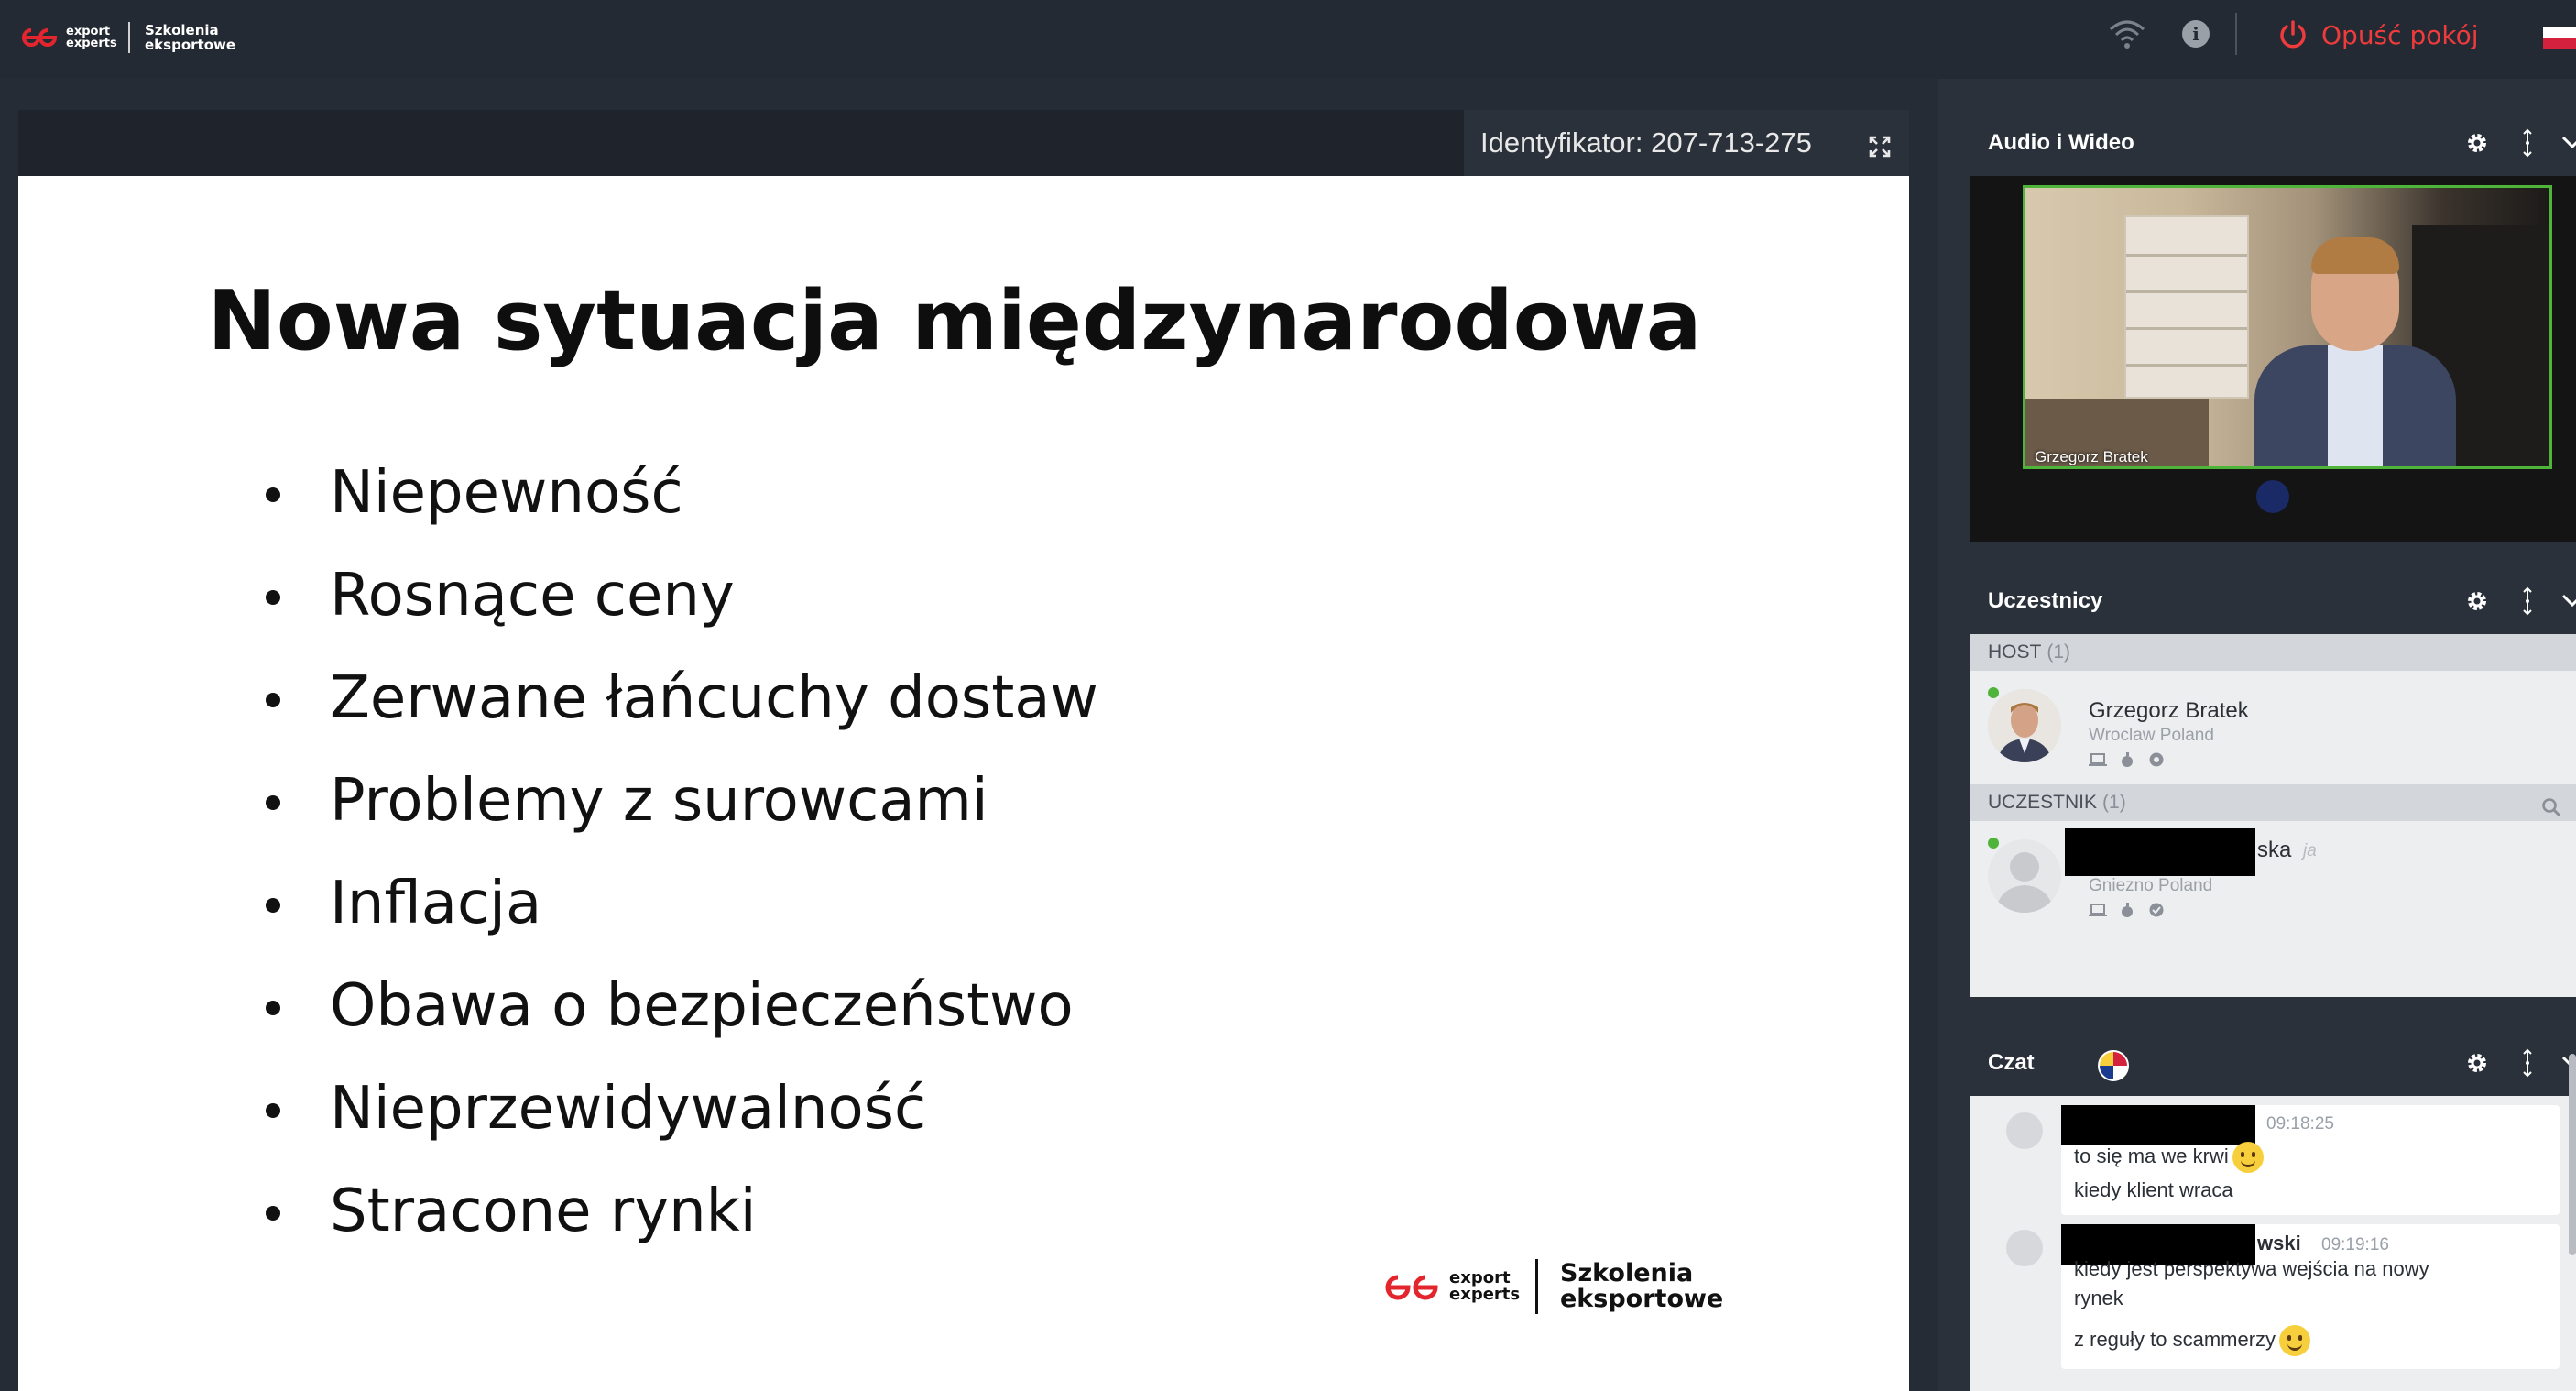 The width and height of the screenshot is (2576, 1391). I want to click on chat-time: 09:19:16, so click(2355, 1244).